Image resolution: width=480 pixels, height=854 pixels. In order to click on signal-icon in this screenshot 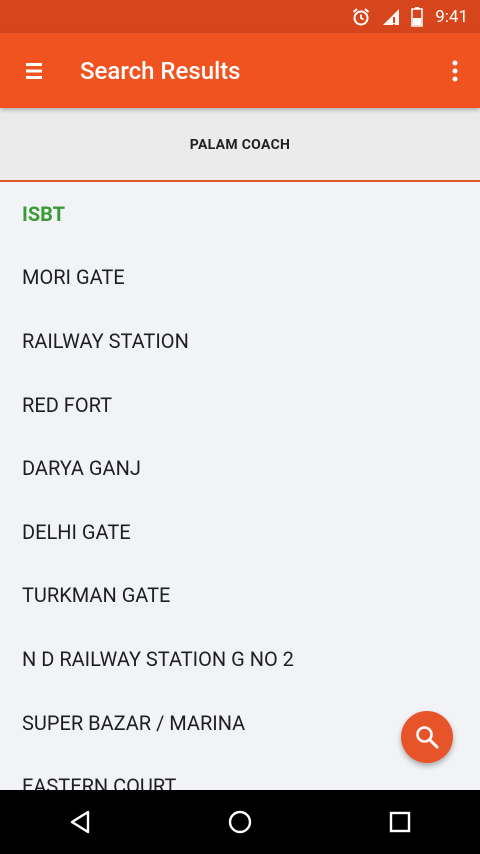, I will do `click(391, 17)`.